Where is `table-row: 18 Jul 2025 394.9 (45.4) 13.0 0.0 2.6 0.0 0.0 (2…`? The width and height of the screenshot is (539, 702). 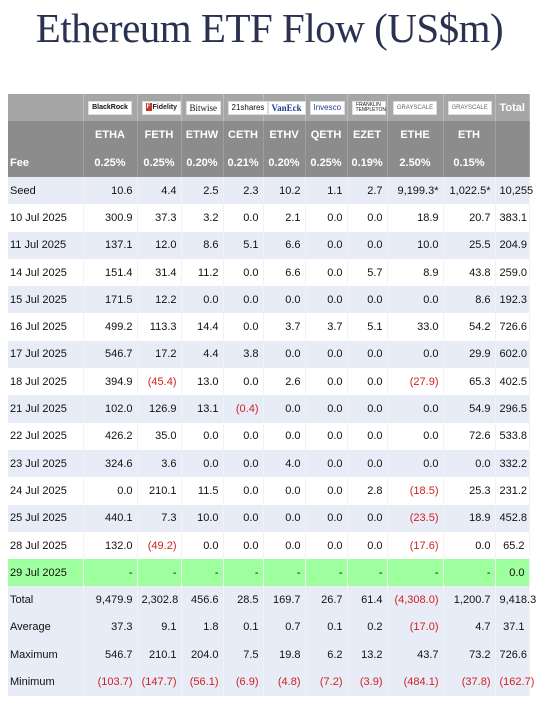 table-row: 18 Jul 2025 394.9 (45.4) 13.0 0.0 2.6 0.0 0.0 (2… is located at coordinates (269, 382).